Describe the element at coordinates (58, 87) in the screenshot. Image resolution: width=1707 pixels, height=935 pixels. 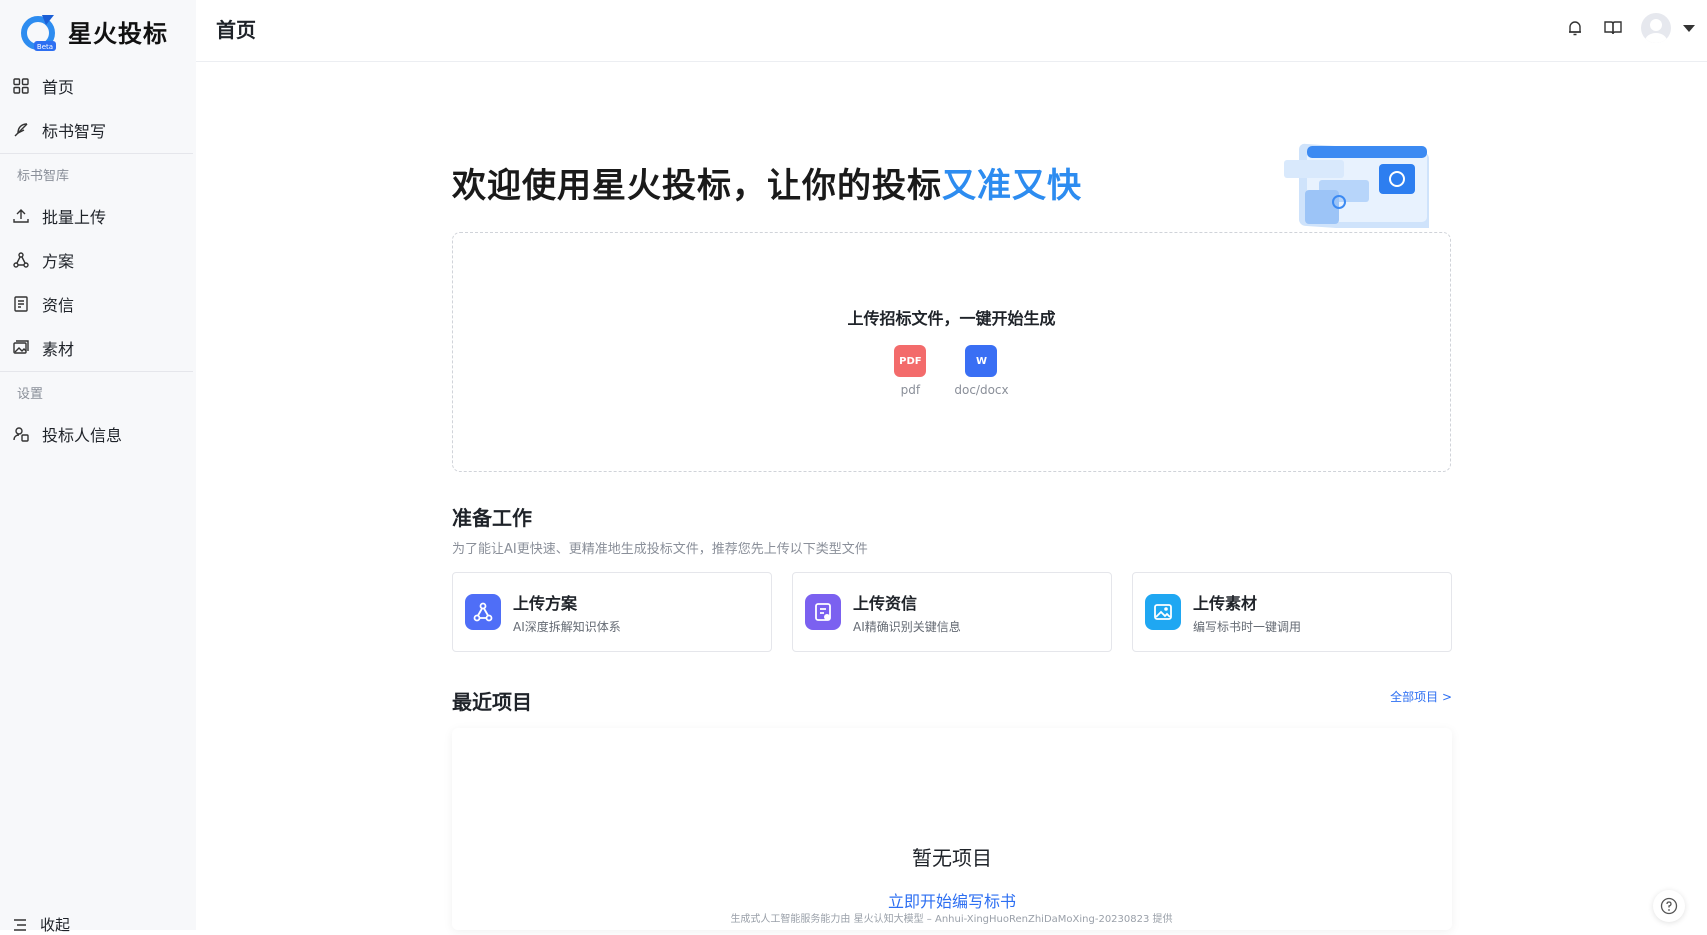
I see `sidebar-item-label: 首页` at that location.